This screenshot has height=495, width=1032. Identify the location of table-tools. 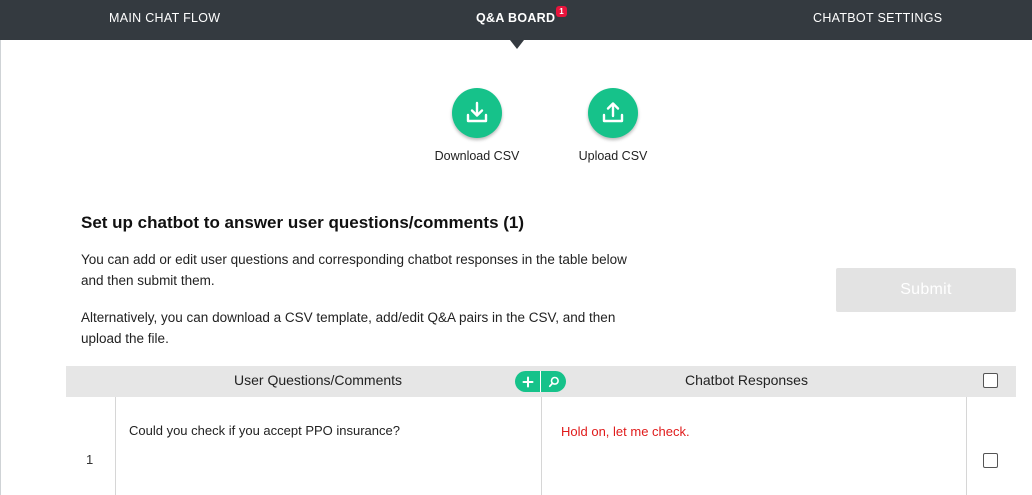
(540, 381).